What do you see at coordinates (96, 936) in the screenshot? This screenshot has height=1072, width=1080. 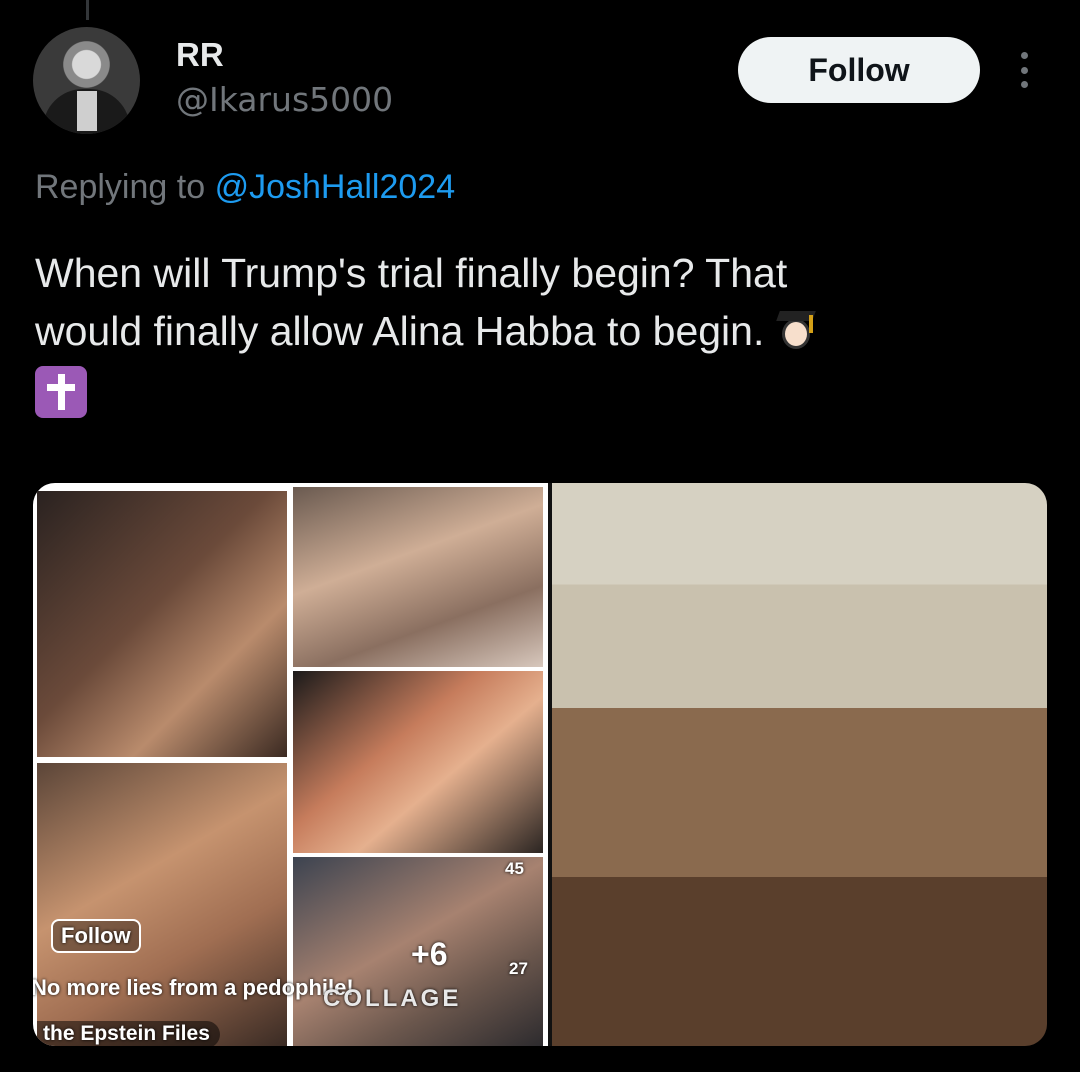 I see `overlay-follow-label: Follow` at bounding box center [96, 936].